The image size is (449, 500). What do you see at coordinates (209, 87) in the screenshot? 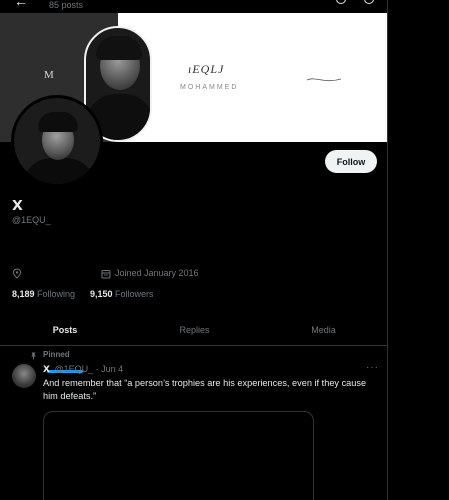
I see `banner-subtitle: MOHAMMED` at bounding box center [209, 87].